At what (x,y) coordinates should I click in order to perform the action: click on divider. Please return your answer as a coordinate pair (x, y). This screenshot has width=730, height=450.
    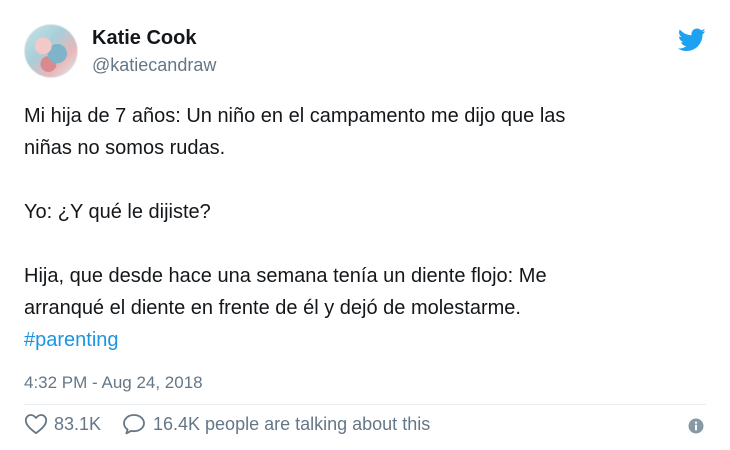
    Looking at the image, I should click on (365, 404).